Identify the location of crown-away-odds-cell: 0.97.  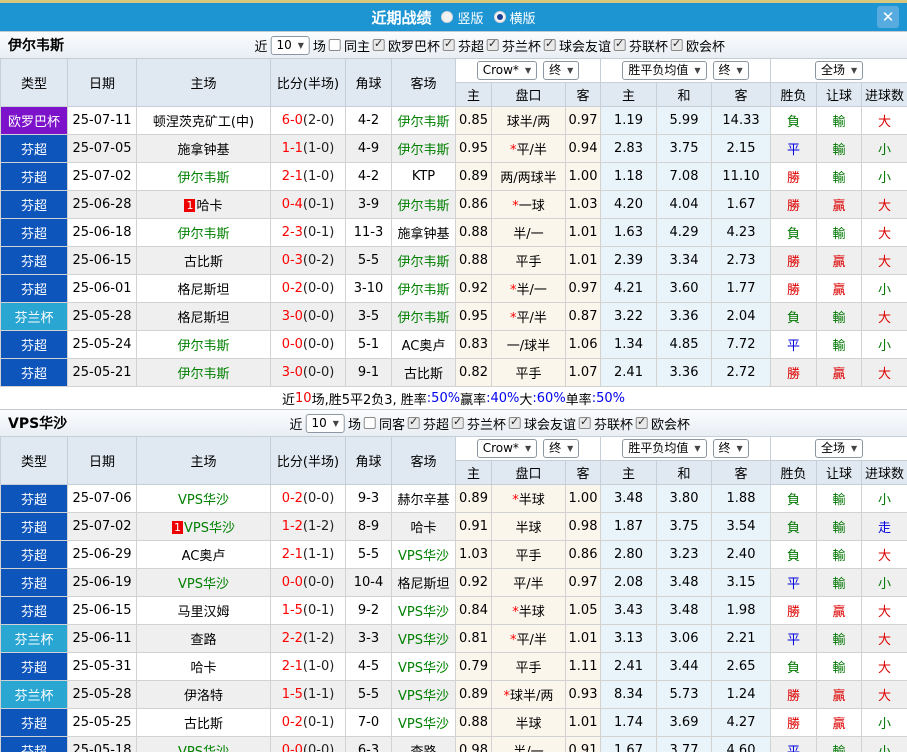
(583, 582).